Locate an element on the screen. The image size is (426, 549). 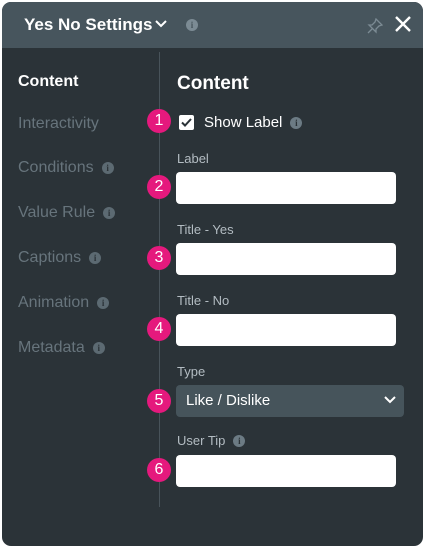
sidebar-item-metadata: Metadata i is located at coordinates (61, 348).